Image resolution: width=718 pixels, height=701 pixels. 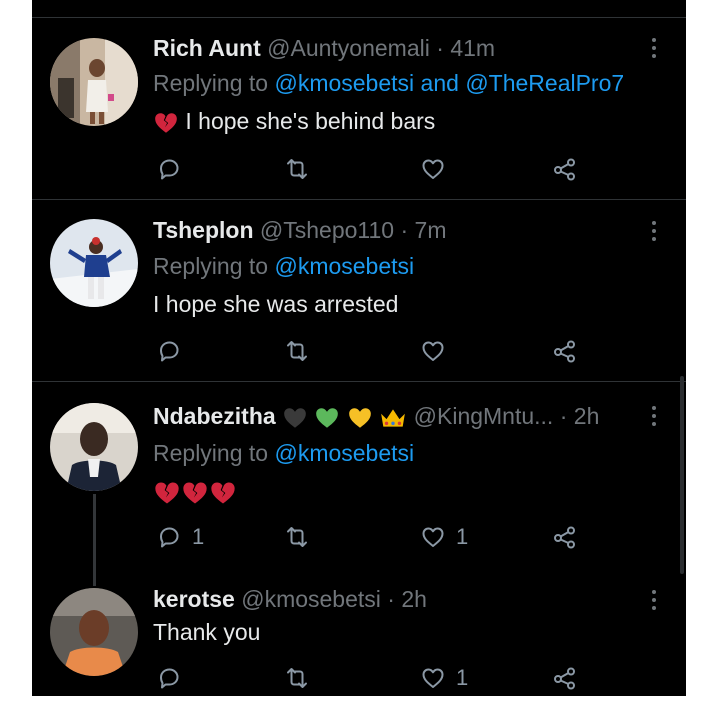 What do you see at coordinates (376, 416) in the screenshot?
I see `tweet-header: Ndabezitha @KingMntu... · 2h` at bounding box center [376, 416].